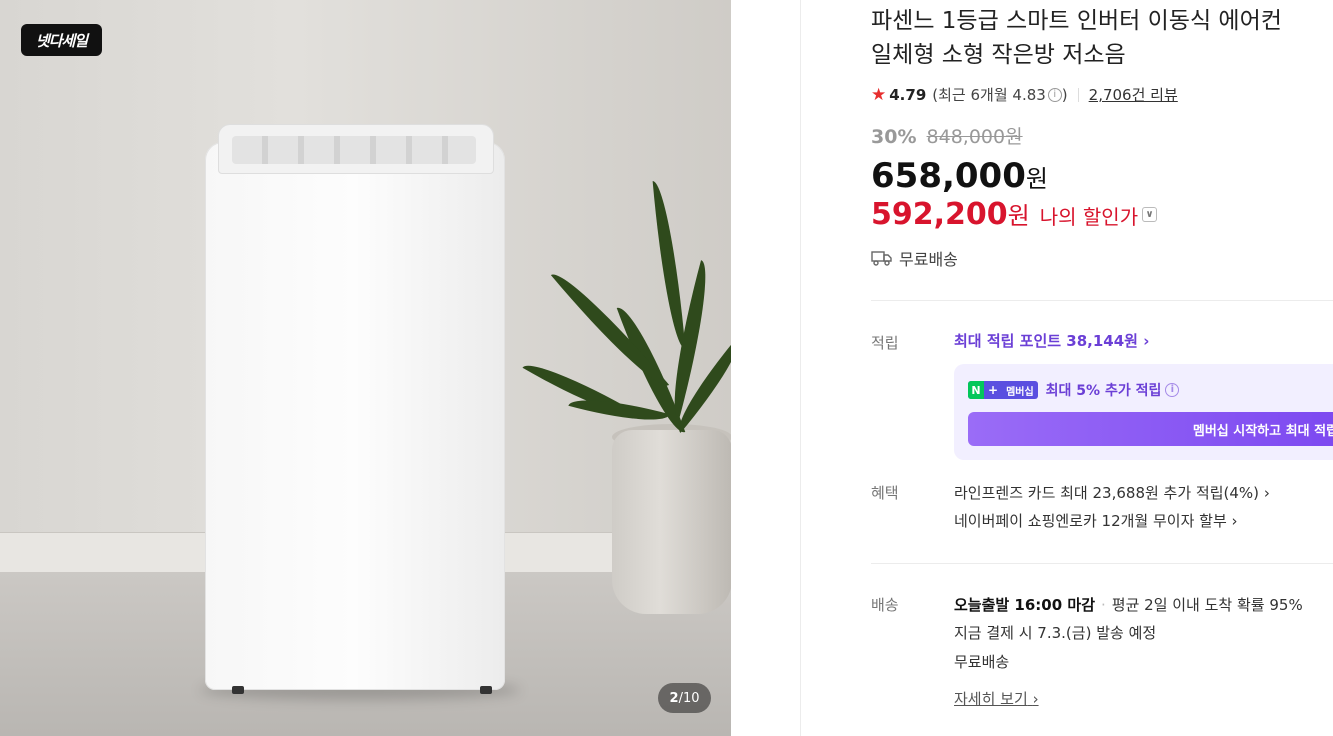 The image size is (1333, 736). Describe the element at coordinates (989, 95) in the screenshot. I see `recent-rating: (최근 6개월 4.83` at that location.